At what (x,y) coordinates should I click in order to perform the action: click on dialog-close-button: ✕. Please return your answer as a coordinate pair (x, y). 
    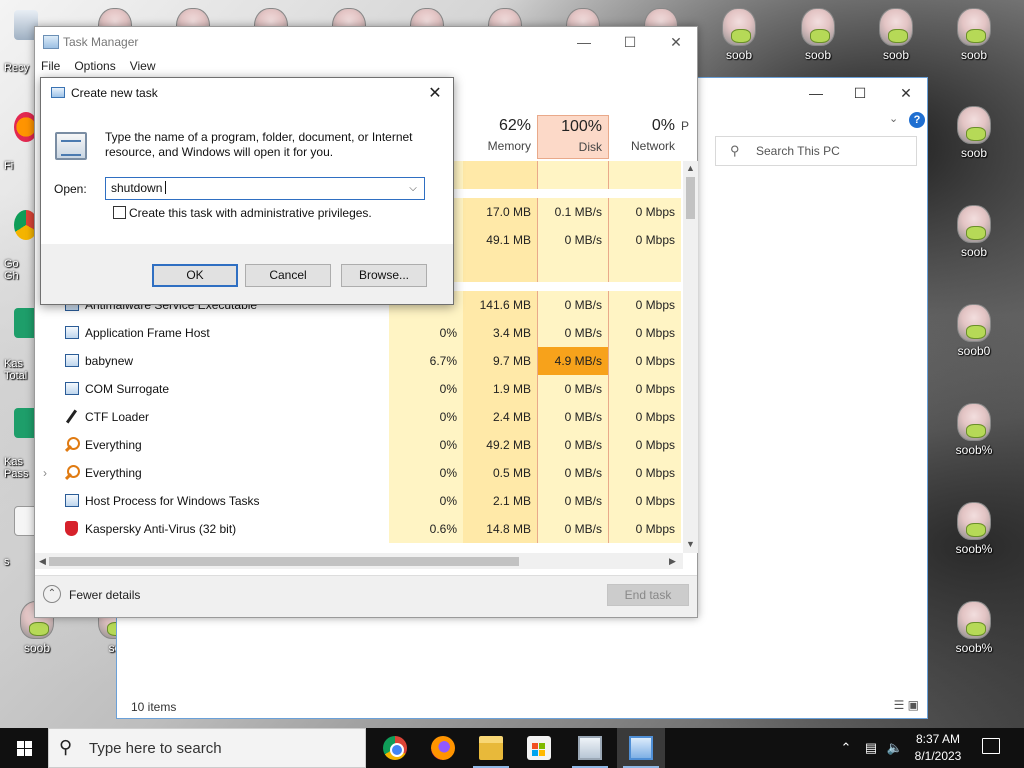
    Looking at the image, I should click on (435, 94).